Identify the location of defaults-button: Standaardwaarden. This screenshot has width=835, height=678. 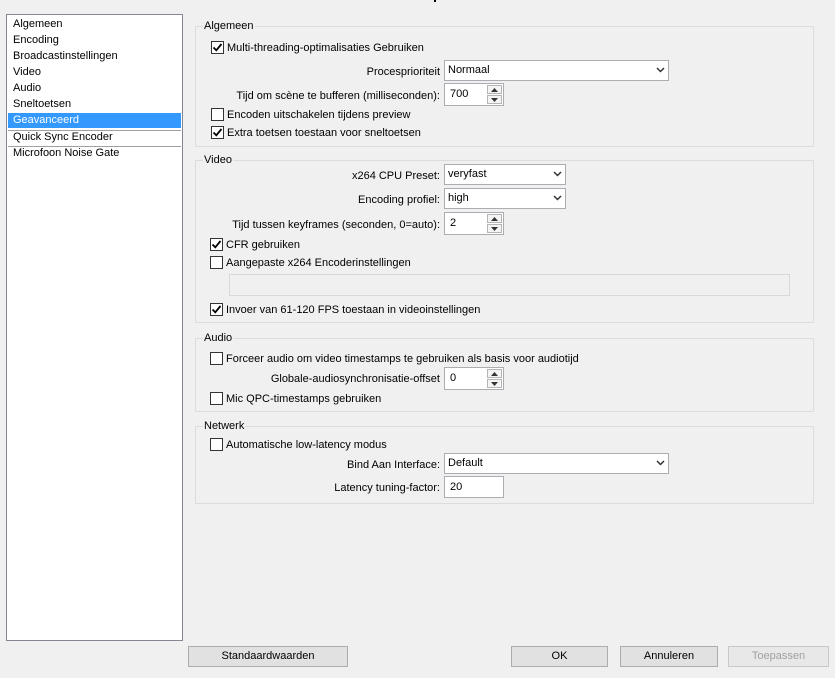
(268, 656).